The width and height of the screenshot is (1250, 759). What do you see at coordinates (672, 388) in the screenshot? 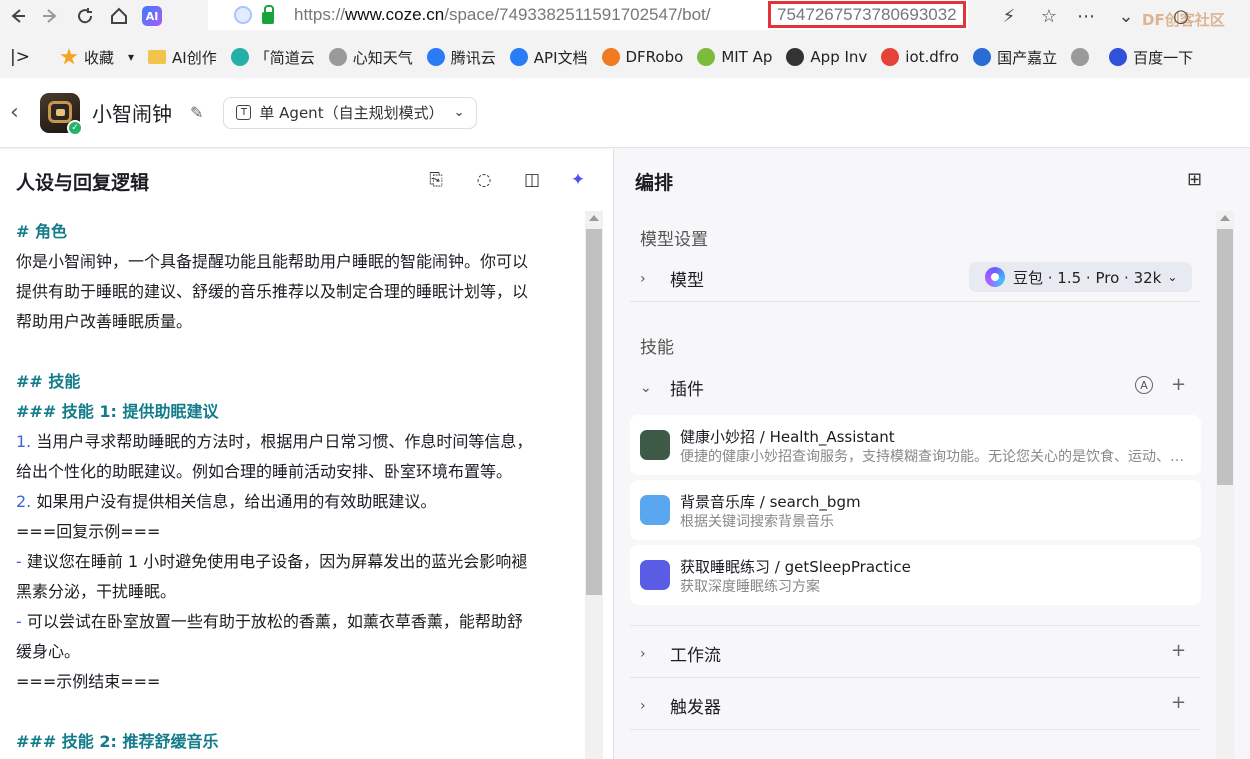
I see `plugins-row: ⌄ 插件` at bounding box center [672, 388].